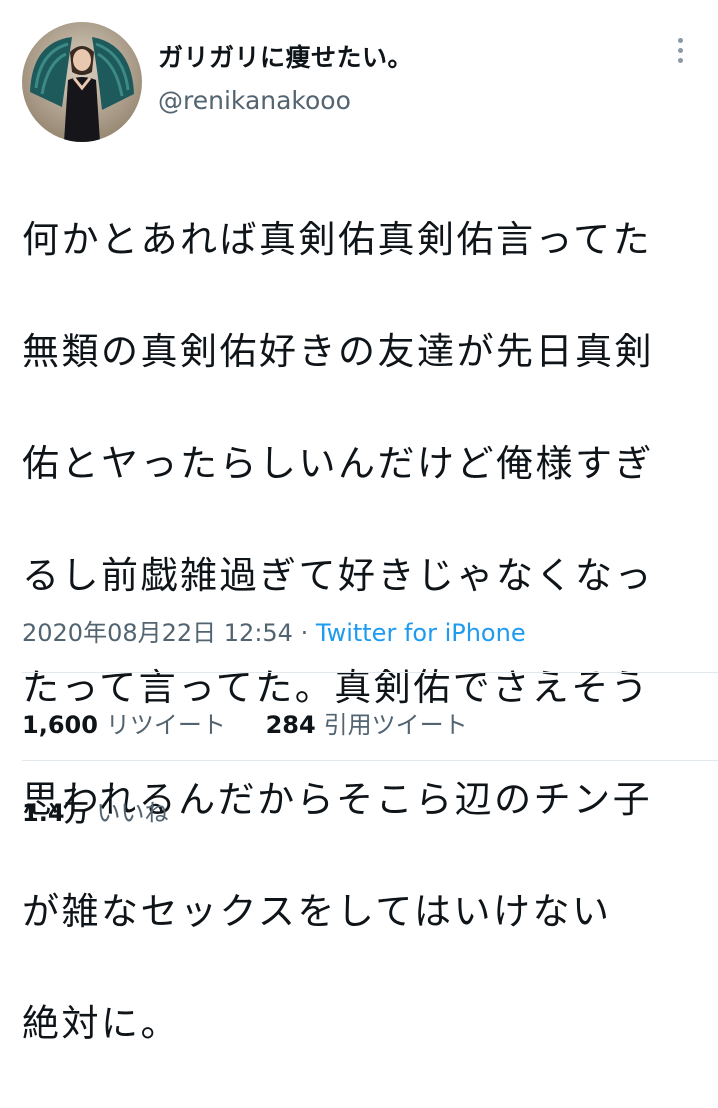 This screenshot has width=718, height=1108. What do you see at coordinates (55, 813) in the screenshot?
I see `likes-count: 1.4万` at bounding box center [55, 813].